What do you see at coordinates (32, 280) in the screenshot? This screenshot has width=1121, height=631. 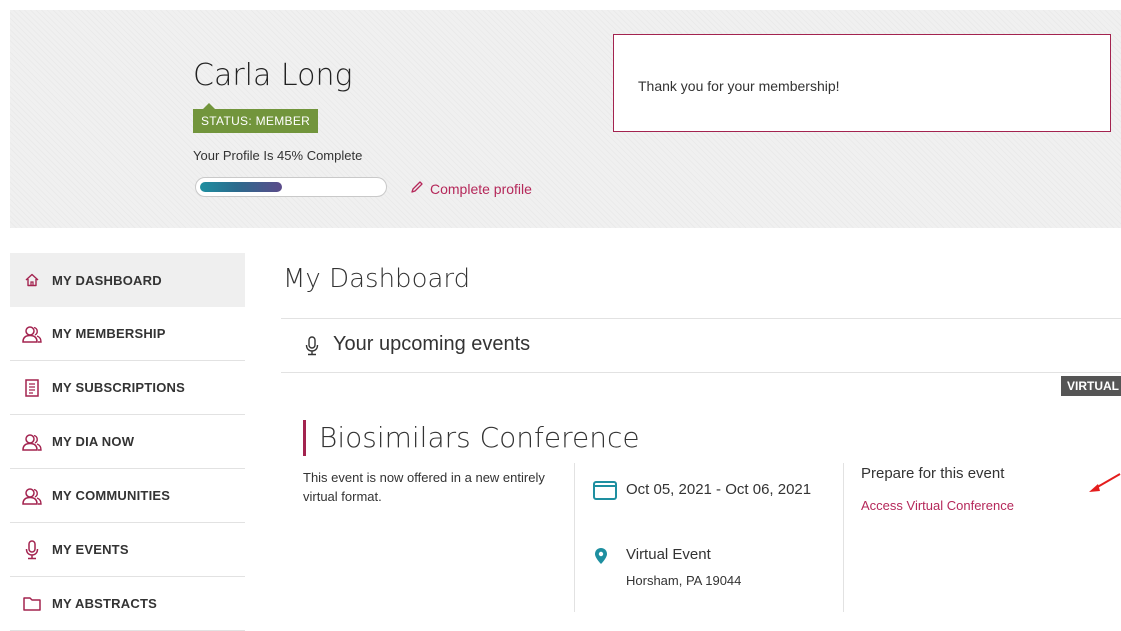 I see `home-icon` at bounding box center [32, 280].